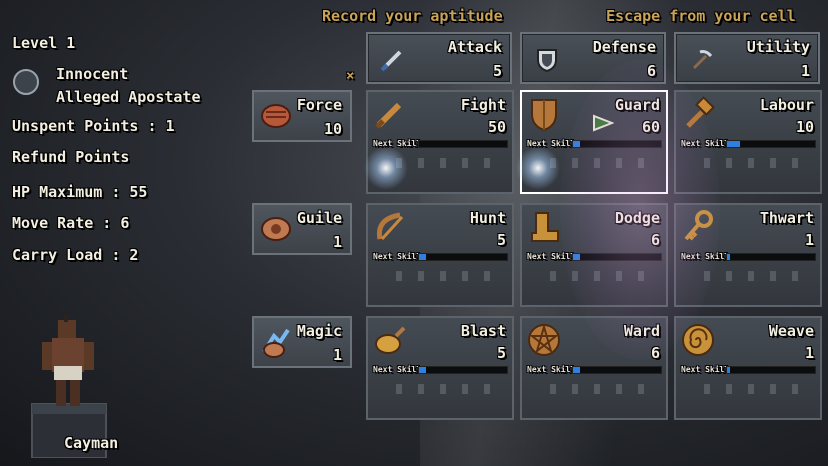 The width and height of the screenshot is (828, 466). Describe the element at coordinates (44, 43) in the screenshot. I see `level-label: Level 1` at that location.